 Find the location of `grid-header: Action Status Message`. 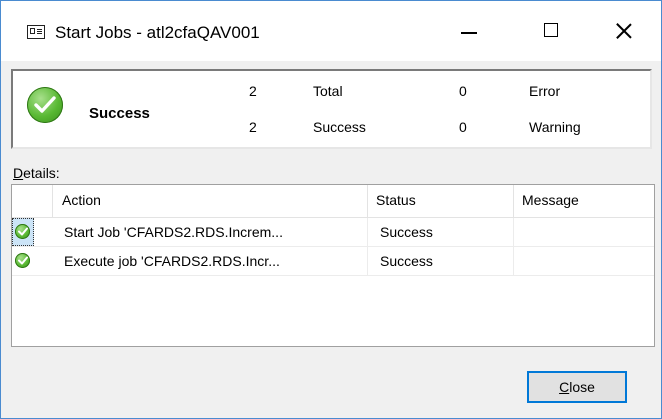

grid-header: Action Status Message is located at coordinates (333, 201).